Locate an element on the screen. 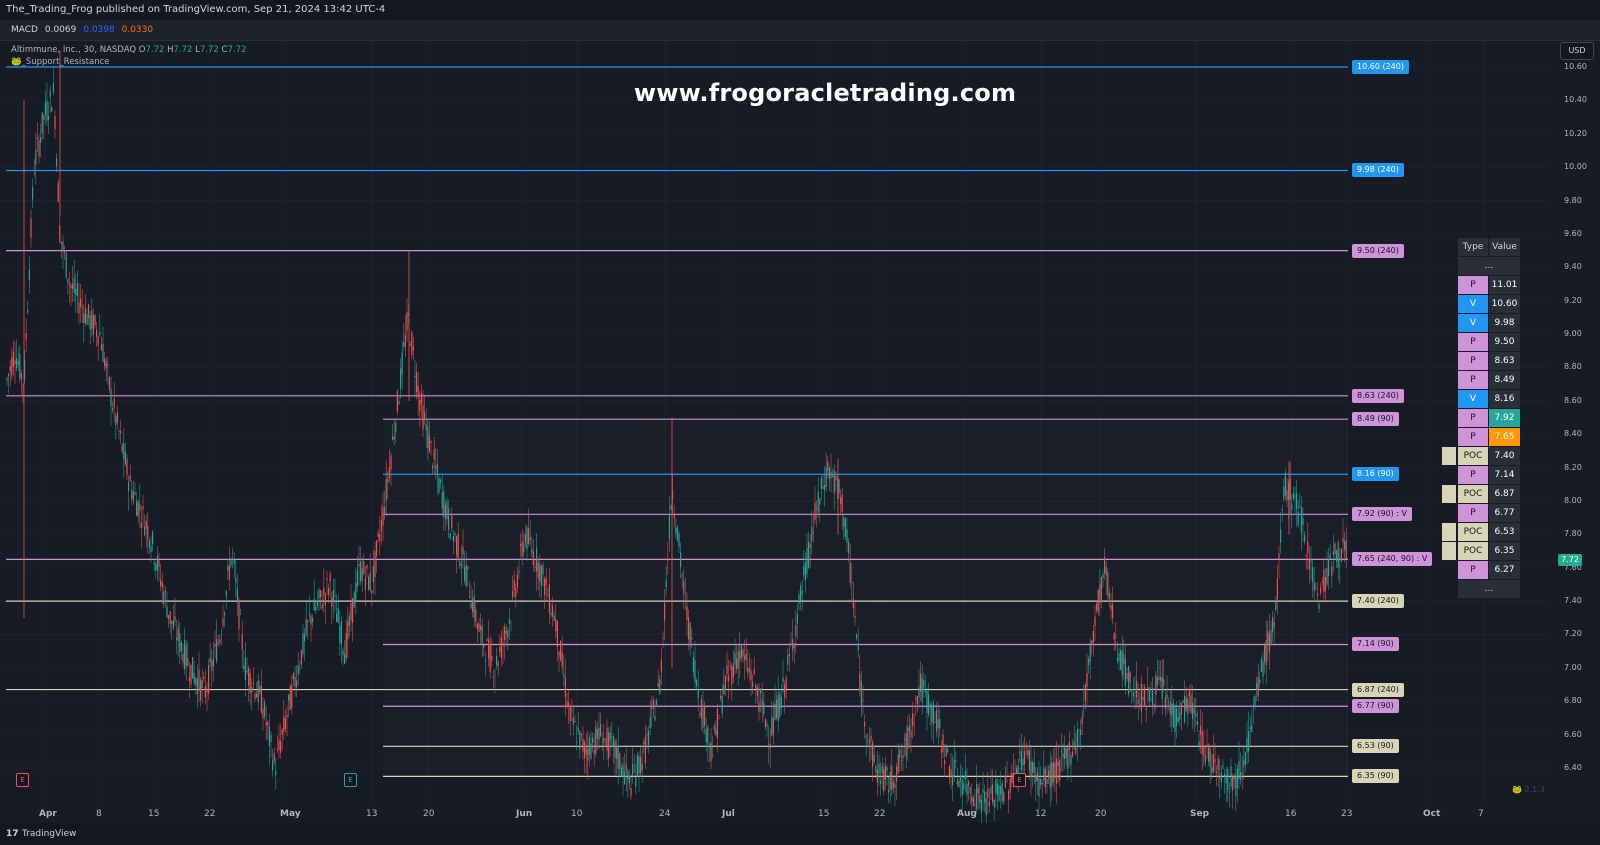  date-tick: 13 is located at coordinates (372, 814).